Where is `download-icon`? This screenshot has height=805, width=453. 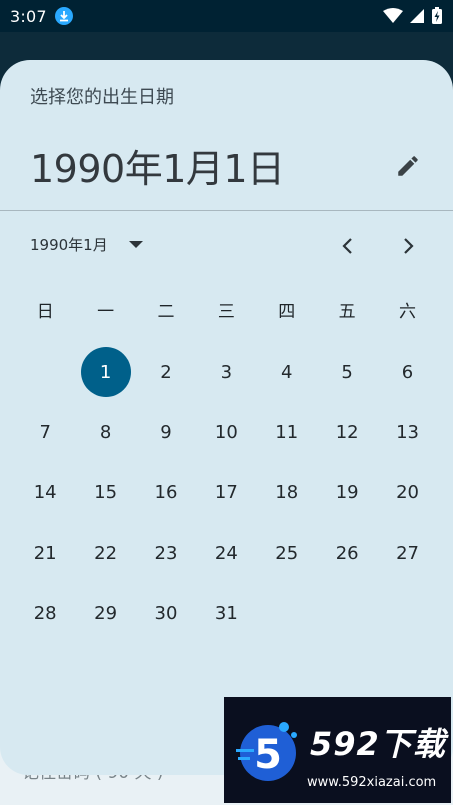
download-icon is located at coordinates (63, 16).